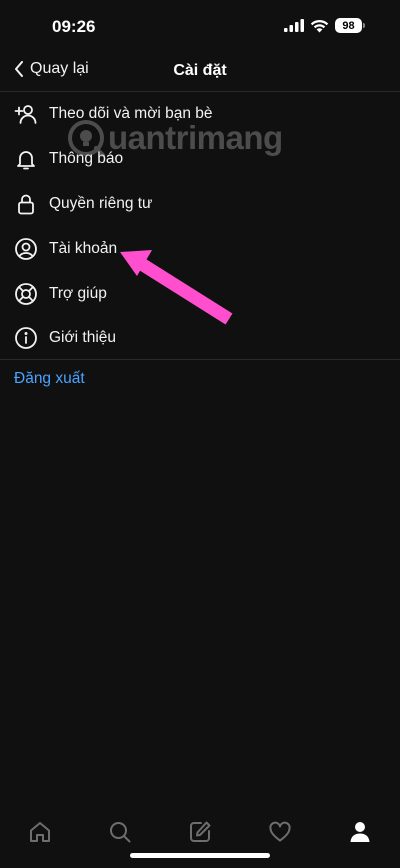  What do you see at coordinates (26, 338) in the screenshot?
I see `info-icon` at bounding box center [26, 338].